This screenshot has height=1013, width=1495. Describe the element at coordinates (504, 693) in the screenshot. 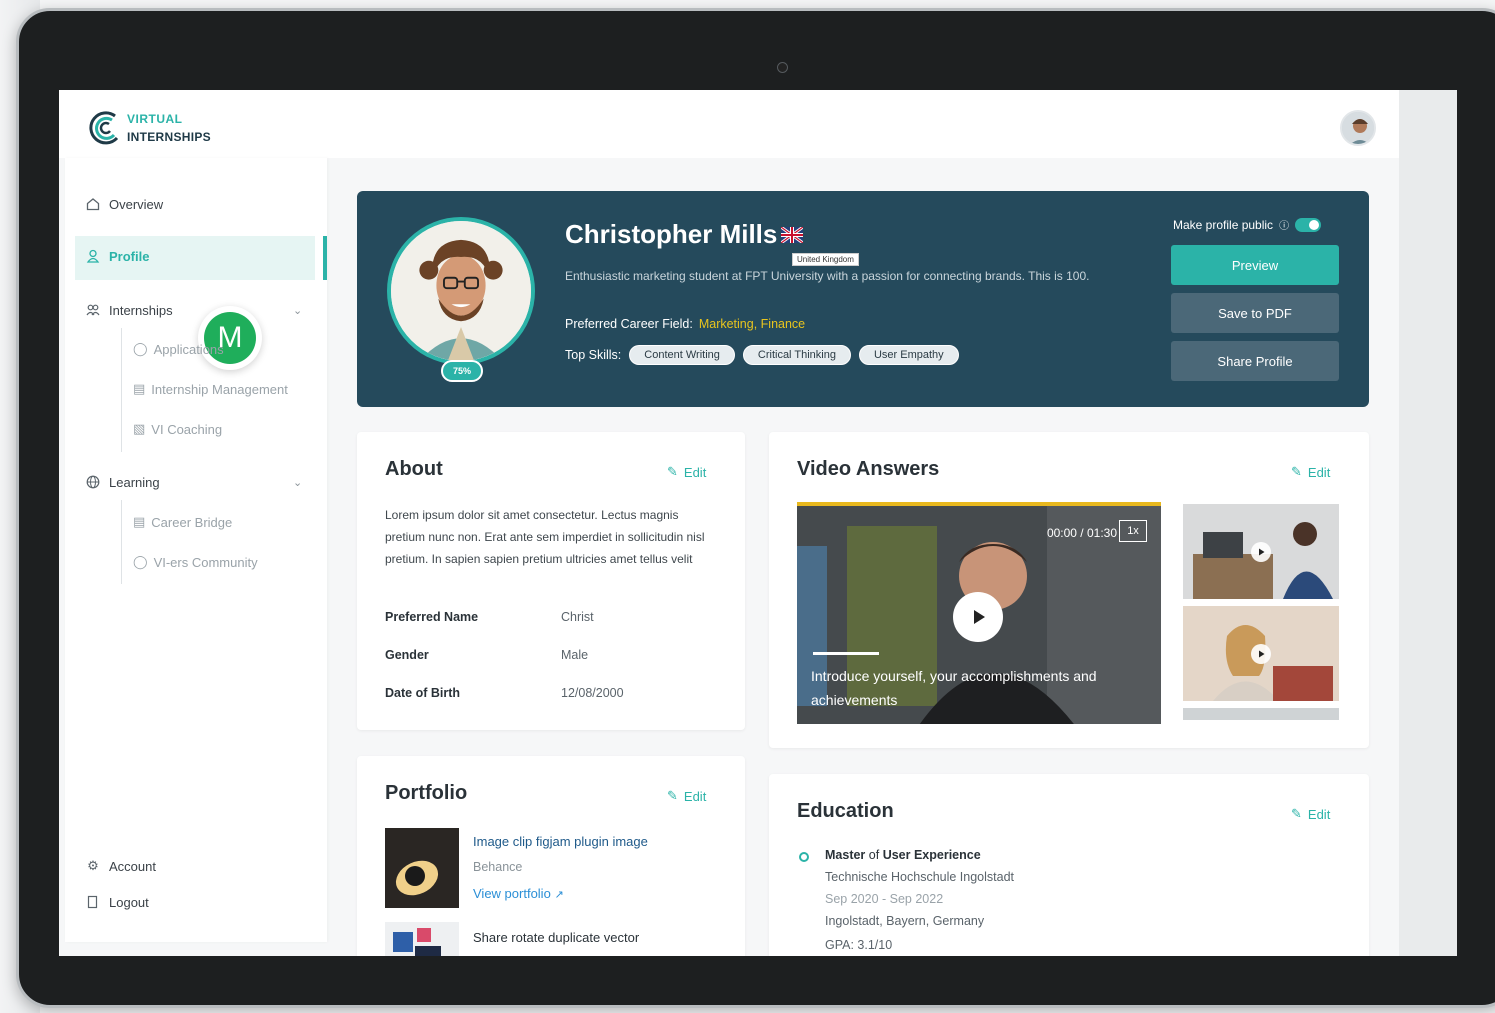

I see `about-field-row: Date of Birth 12/08/2000` at that location.